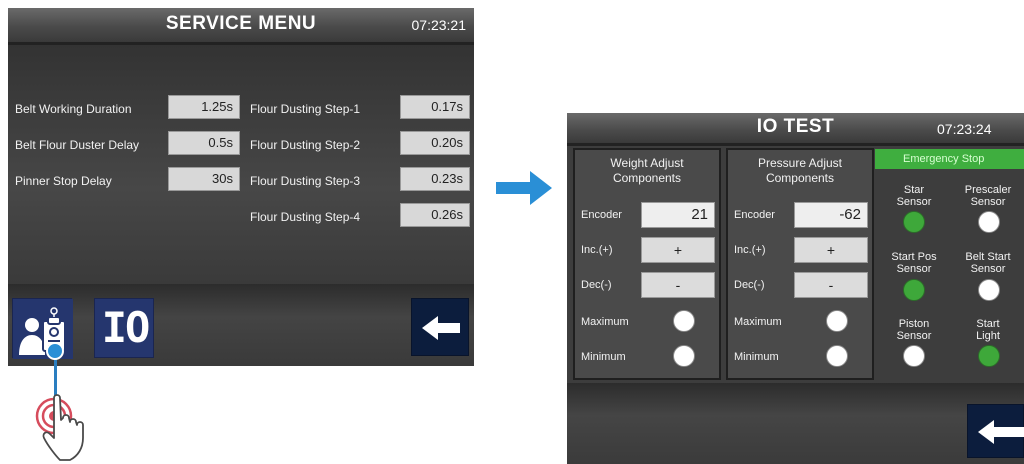 The height and width of the screenshot is (464, 1024). I want to click on pressure-minimum-indicator, so click(837, 356).